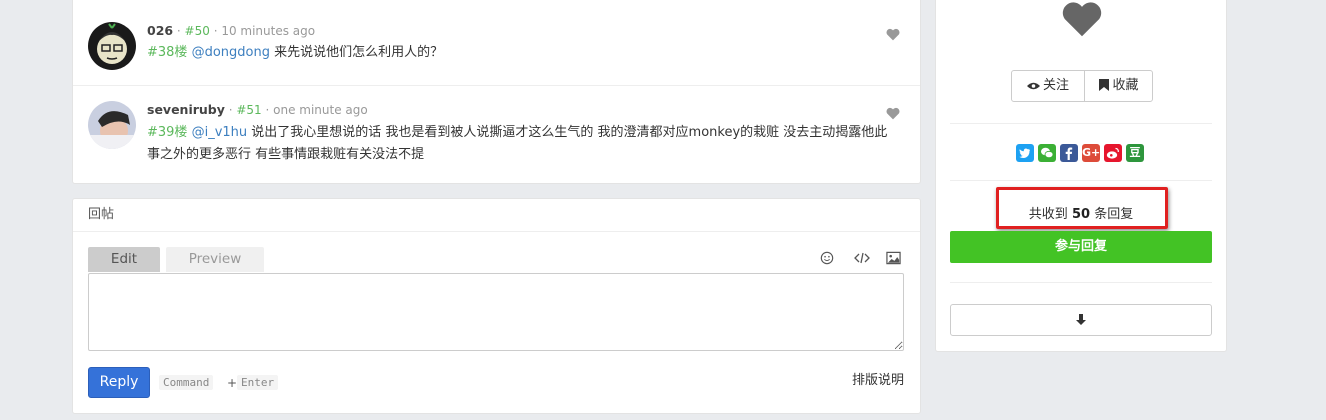  I want to click on arrow-down-icon, so click(1081, 319).